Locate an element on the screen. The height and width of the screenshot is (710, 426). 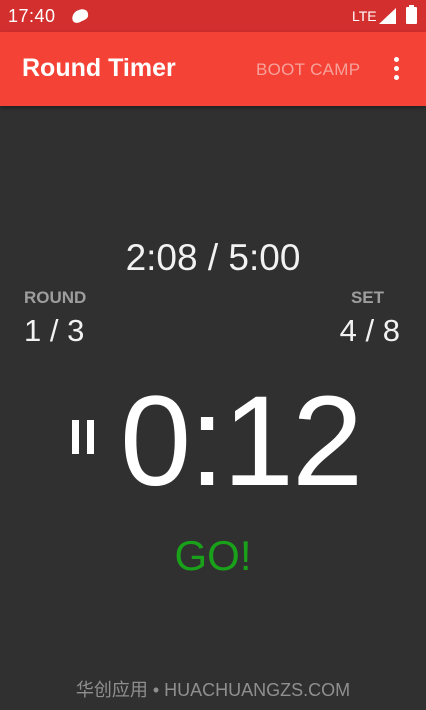
battery-icon is located at coordinates (411, 14).